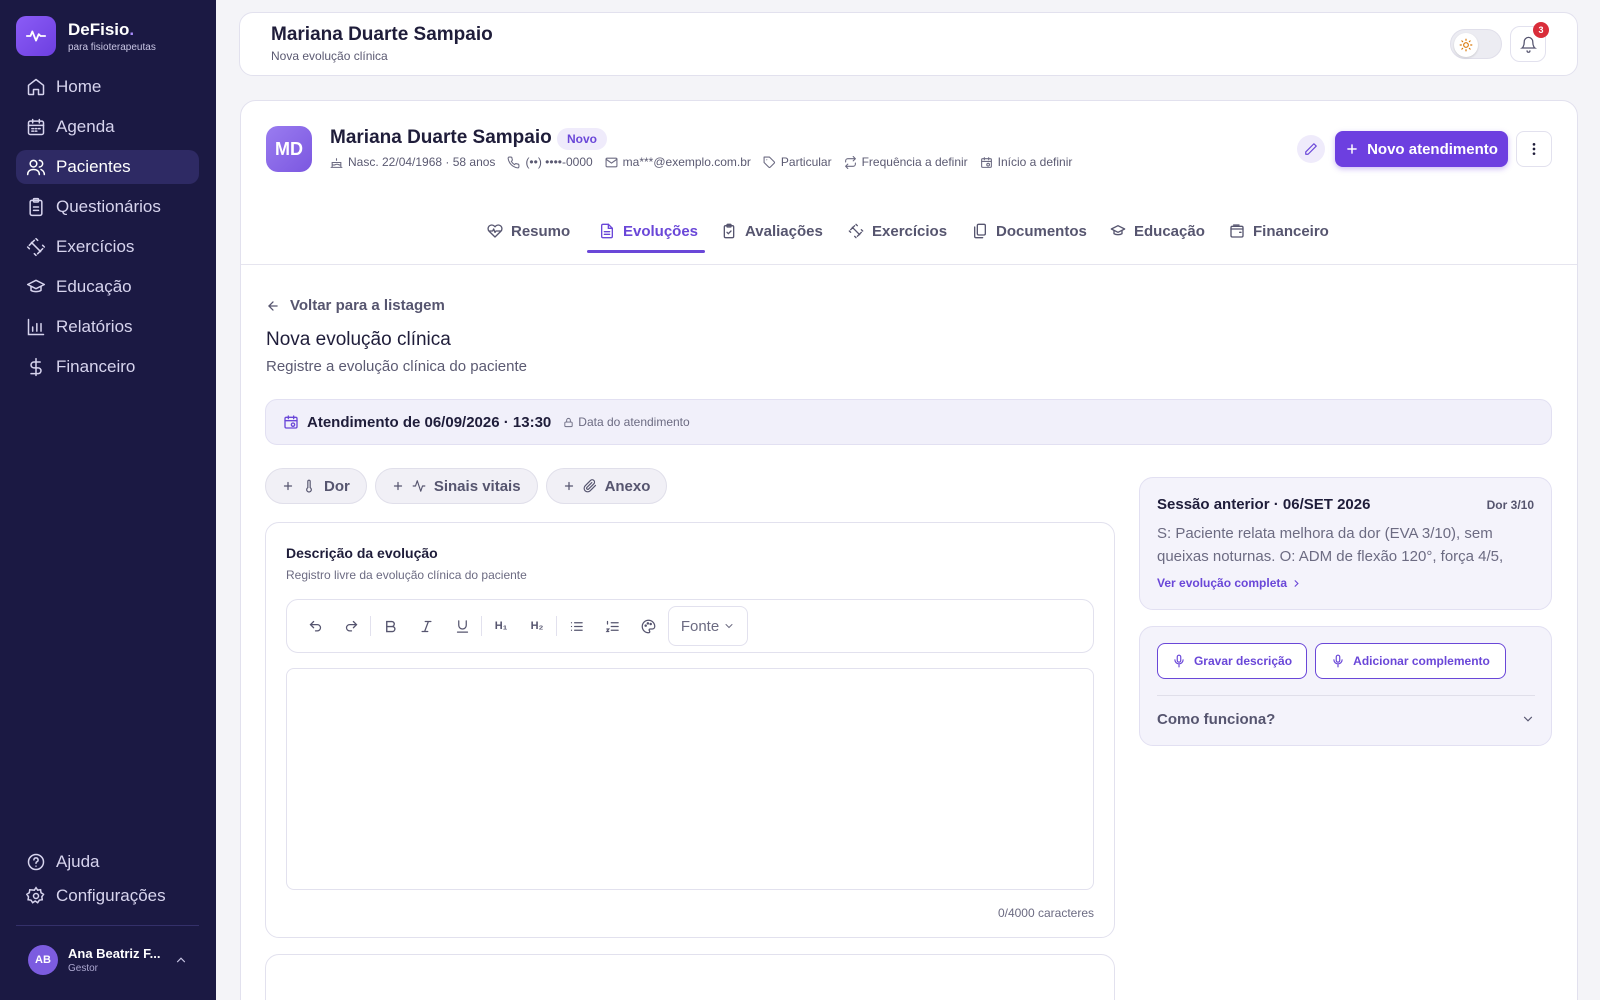 Image resolution: width=1600 pixels, height=1000 pixels. I want to click on sidebar-item-financeiro: Financeiro, so click(107, 367).